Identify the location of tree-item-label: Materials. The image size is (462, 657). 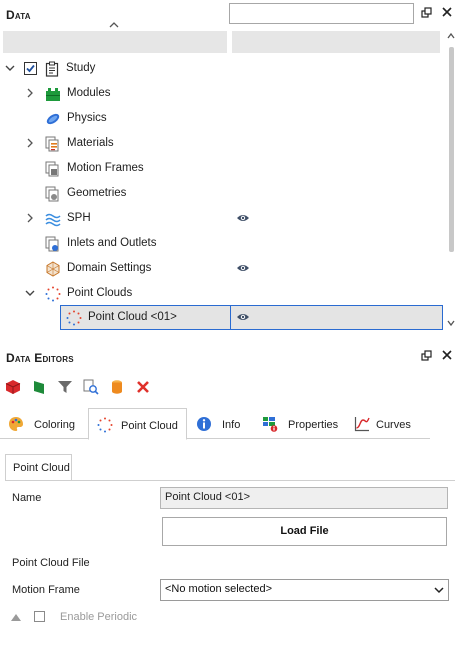
(90, 143).